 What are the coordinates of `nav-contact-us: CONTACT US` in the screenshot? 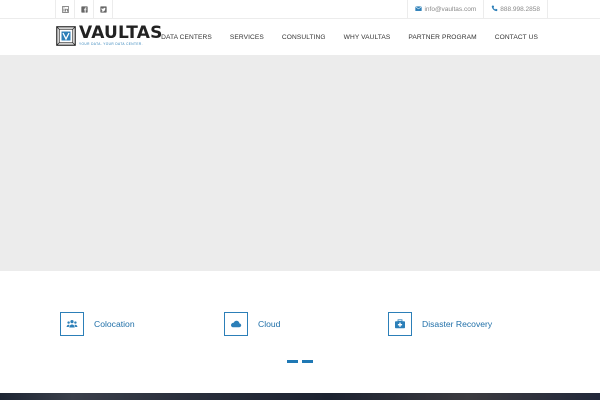 It's located at (516, 37).